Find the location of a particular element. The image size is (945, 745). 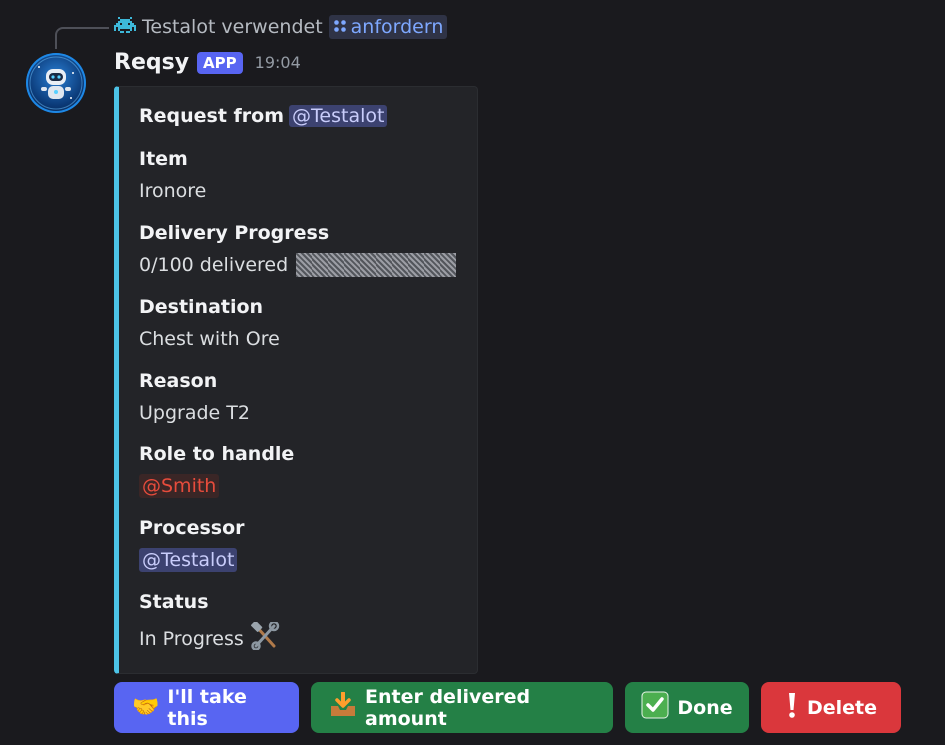

done-button: Done is located at coordinates (687, 707).